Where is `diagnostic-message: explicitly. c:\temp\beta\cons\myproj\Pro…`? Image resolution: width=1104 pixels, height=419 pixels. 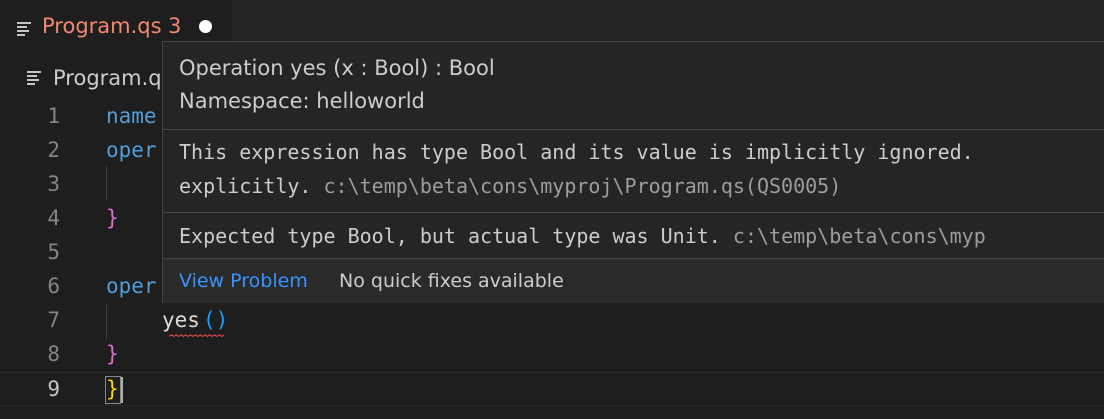
diagnostic-message: explicitly. c:\temp\beta\cons\myproj\Pro… is located at coordinates (510, 186).